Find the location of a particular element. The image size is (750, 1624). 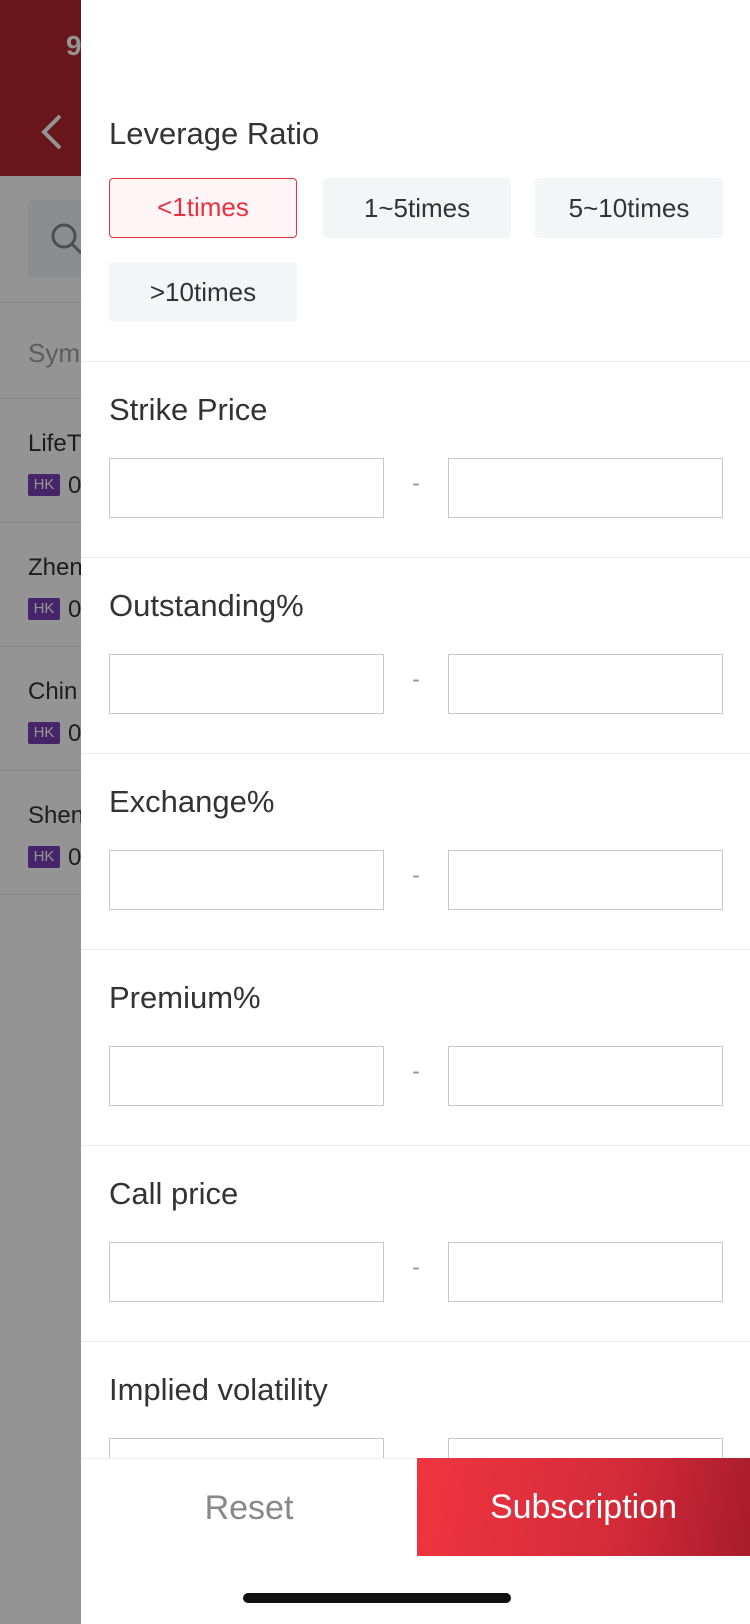

section-title: Premium% is located at coordinates (185, 997).